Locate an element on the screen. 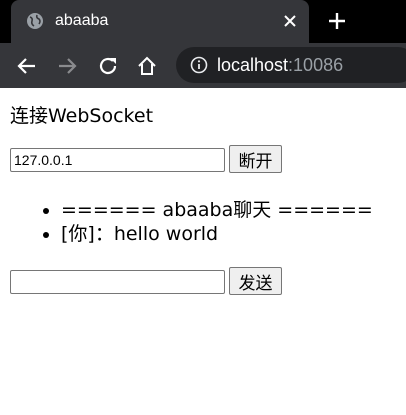 The height and width of the screenshot is (415, 406). url-text: localhost:10086 is located at coordinates (280, 65).